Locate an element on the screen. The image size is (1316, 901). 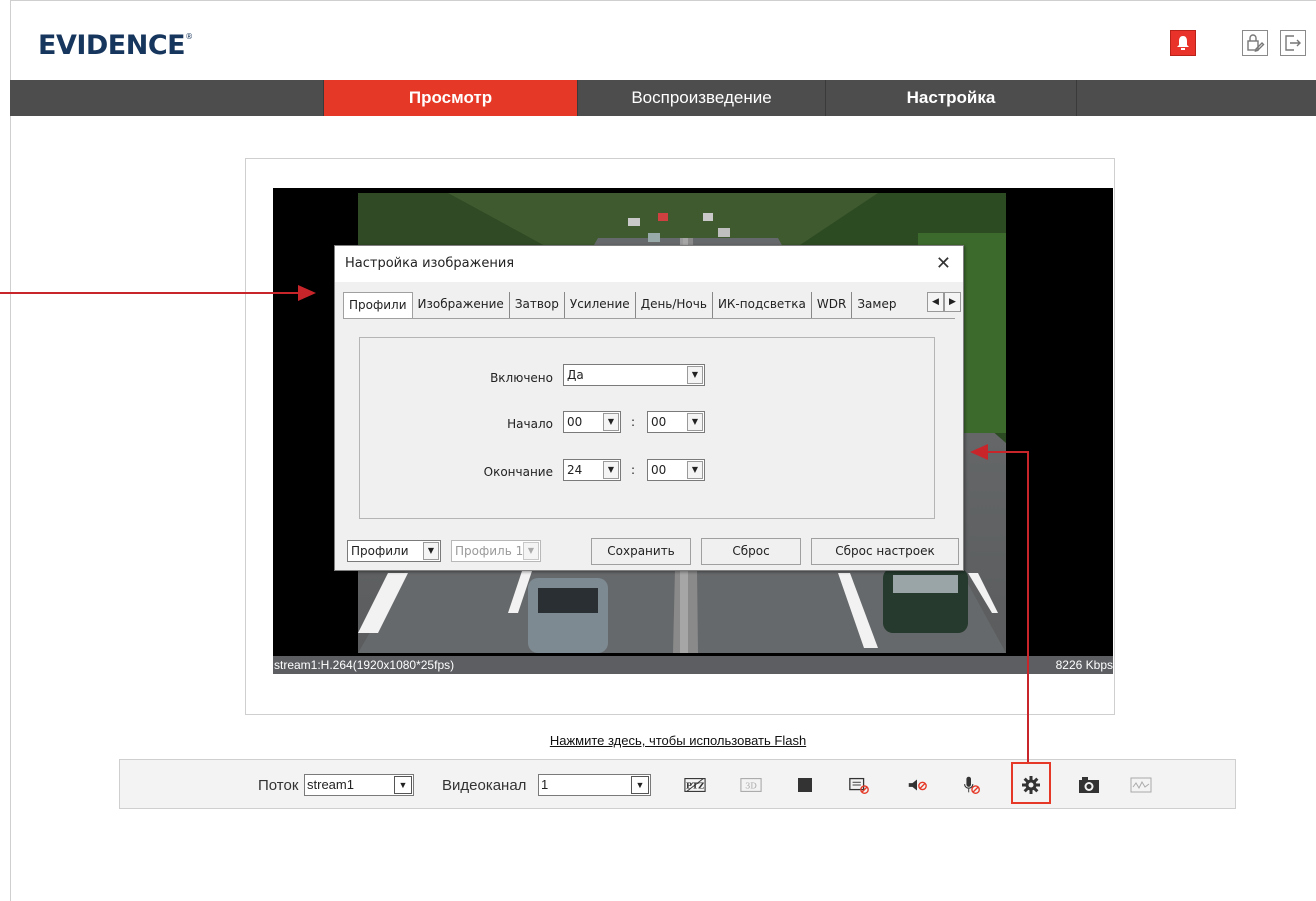
annotation-line-left is located at coordinates (151, 293).